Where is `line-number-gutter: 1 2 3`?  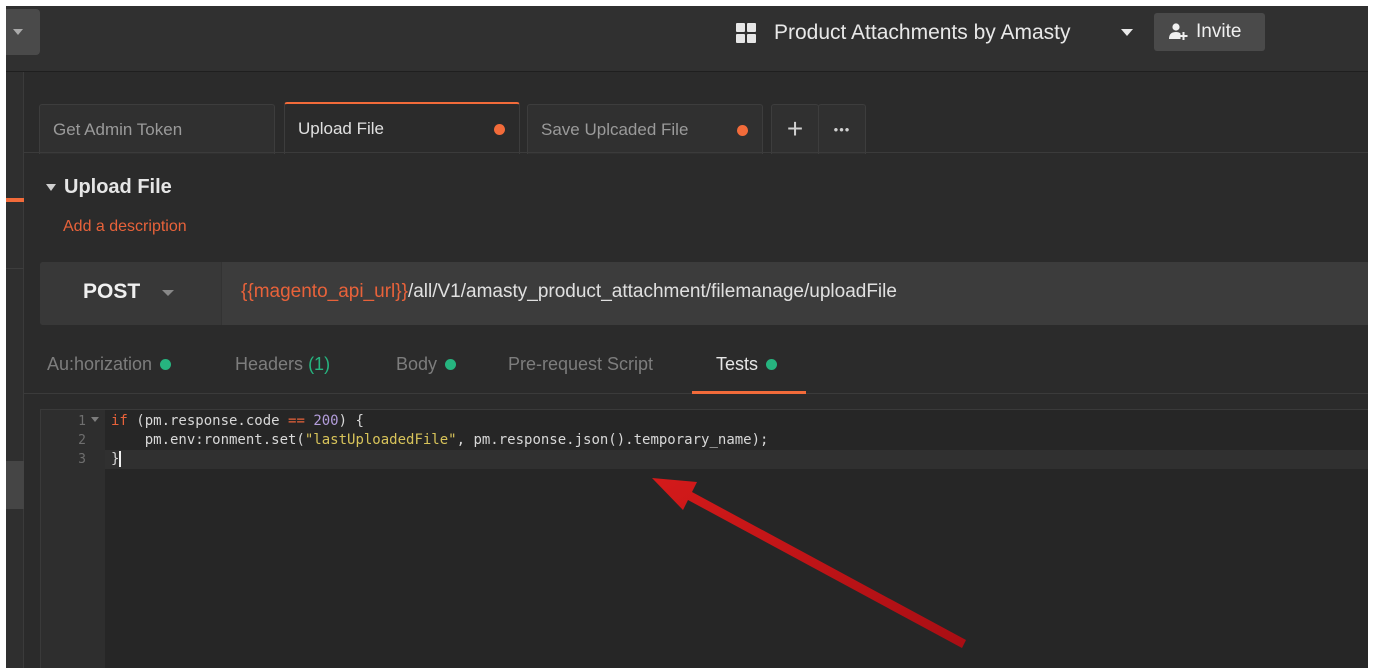 line-number-gutter: 1 2 3 is located at coordinates (73, 539).